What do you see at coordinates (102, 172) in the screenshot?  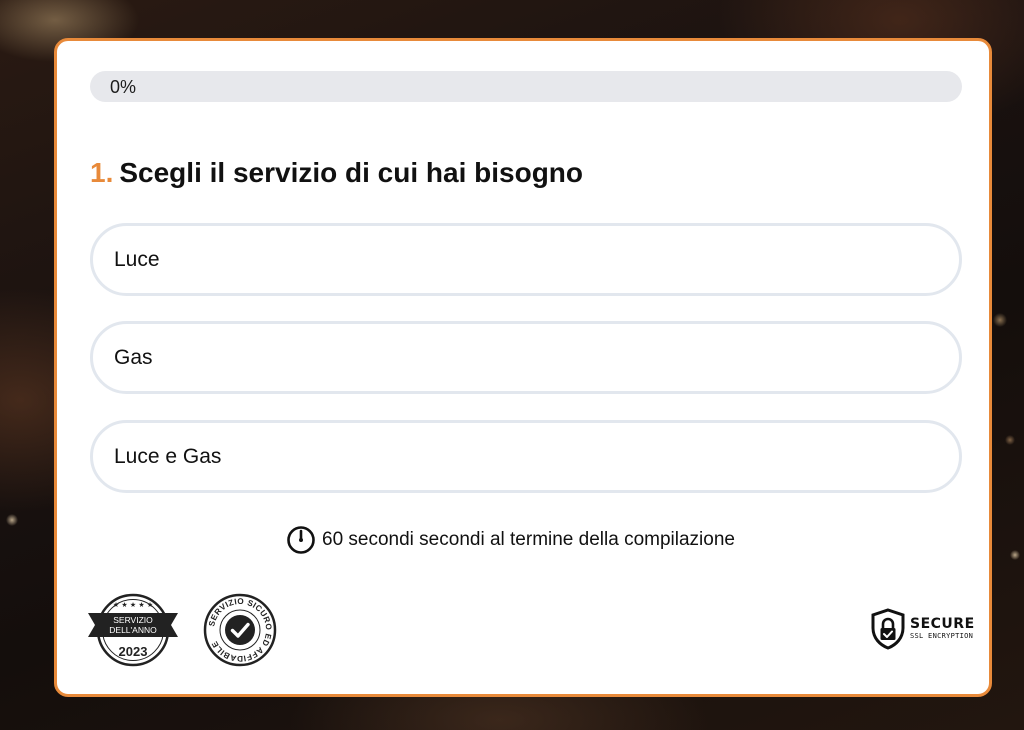 I see `question-number: 1.` at bounding box center [102, 172].